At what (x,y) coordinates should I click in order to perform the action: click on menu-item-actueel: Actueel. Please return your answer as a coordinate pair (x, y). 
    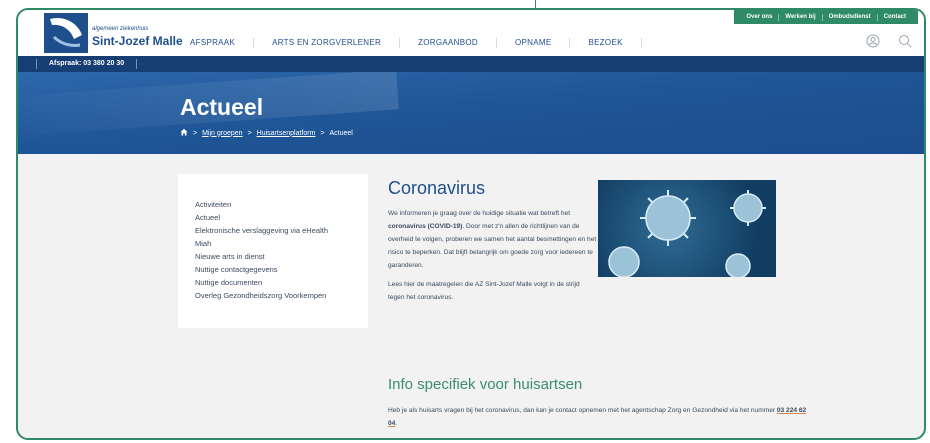
    Looking at the image, I should click on (281, 217).